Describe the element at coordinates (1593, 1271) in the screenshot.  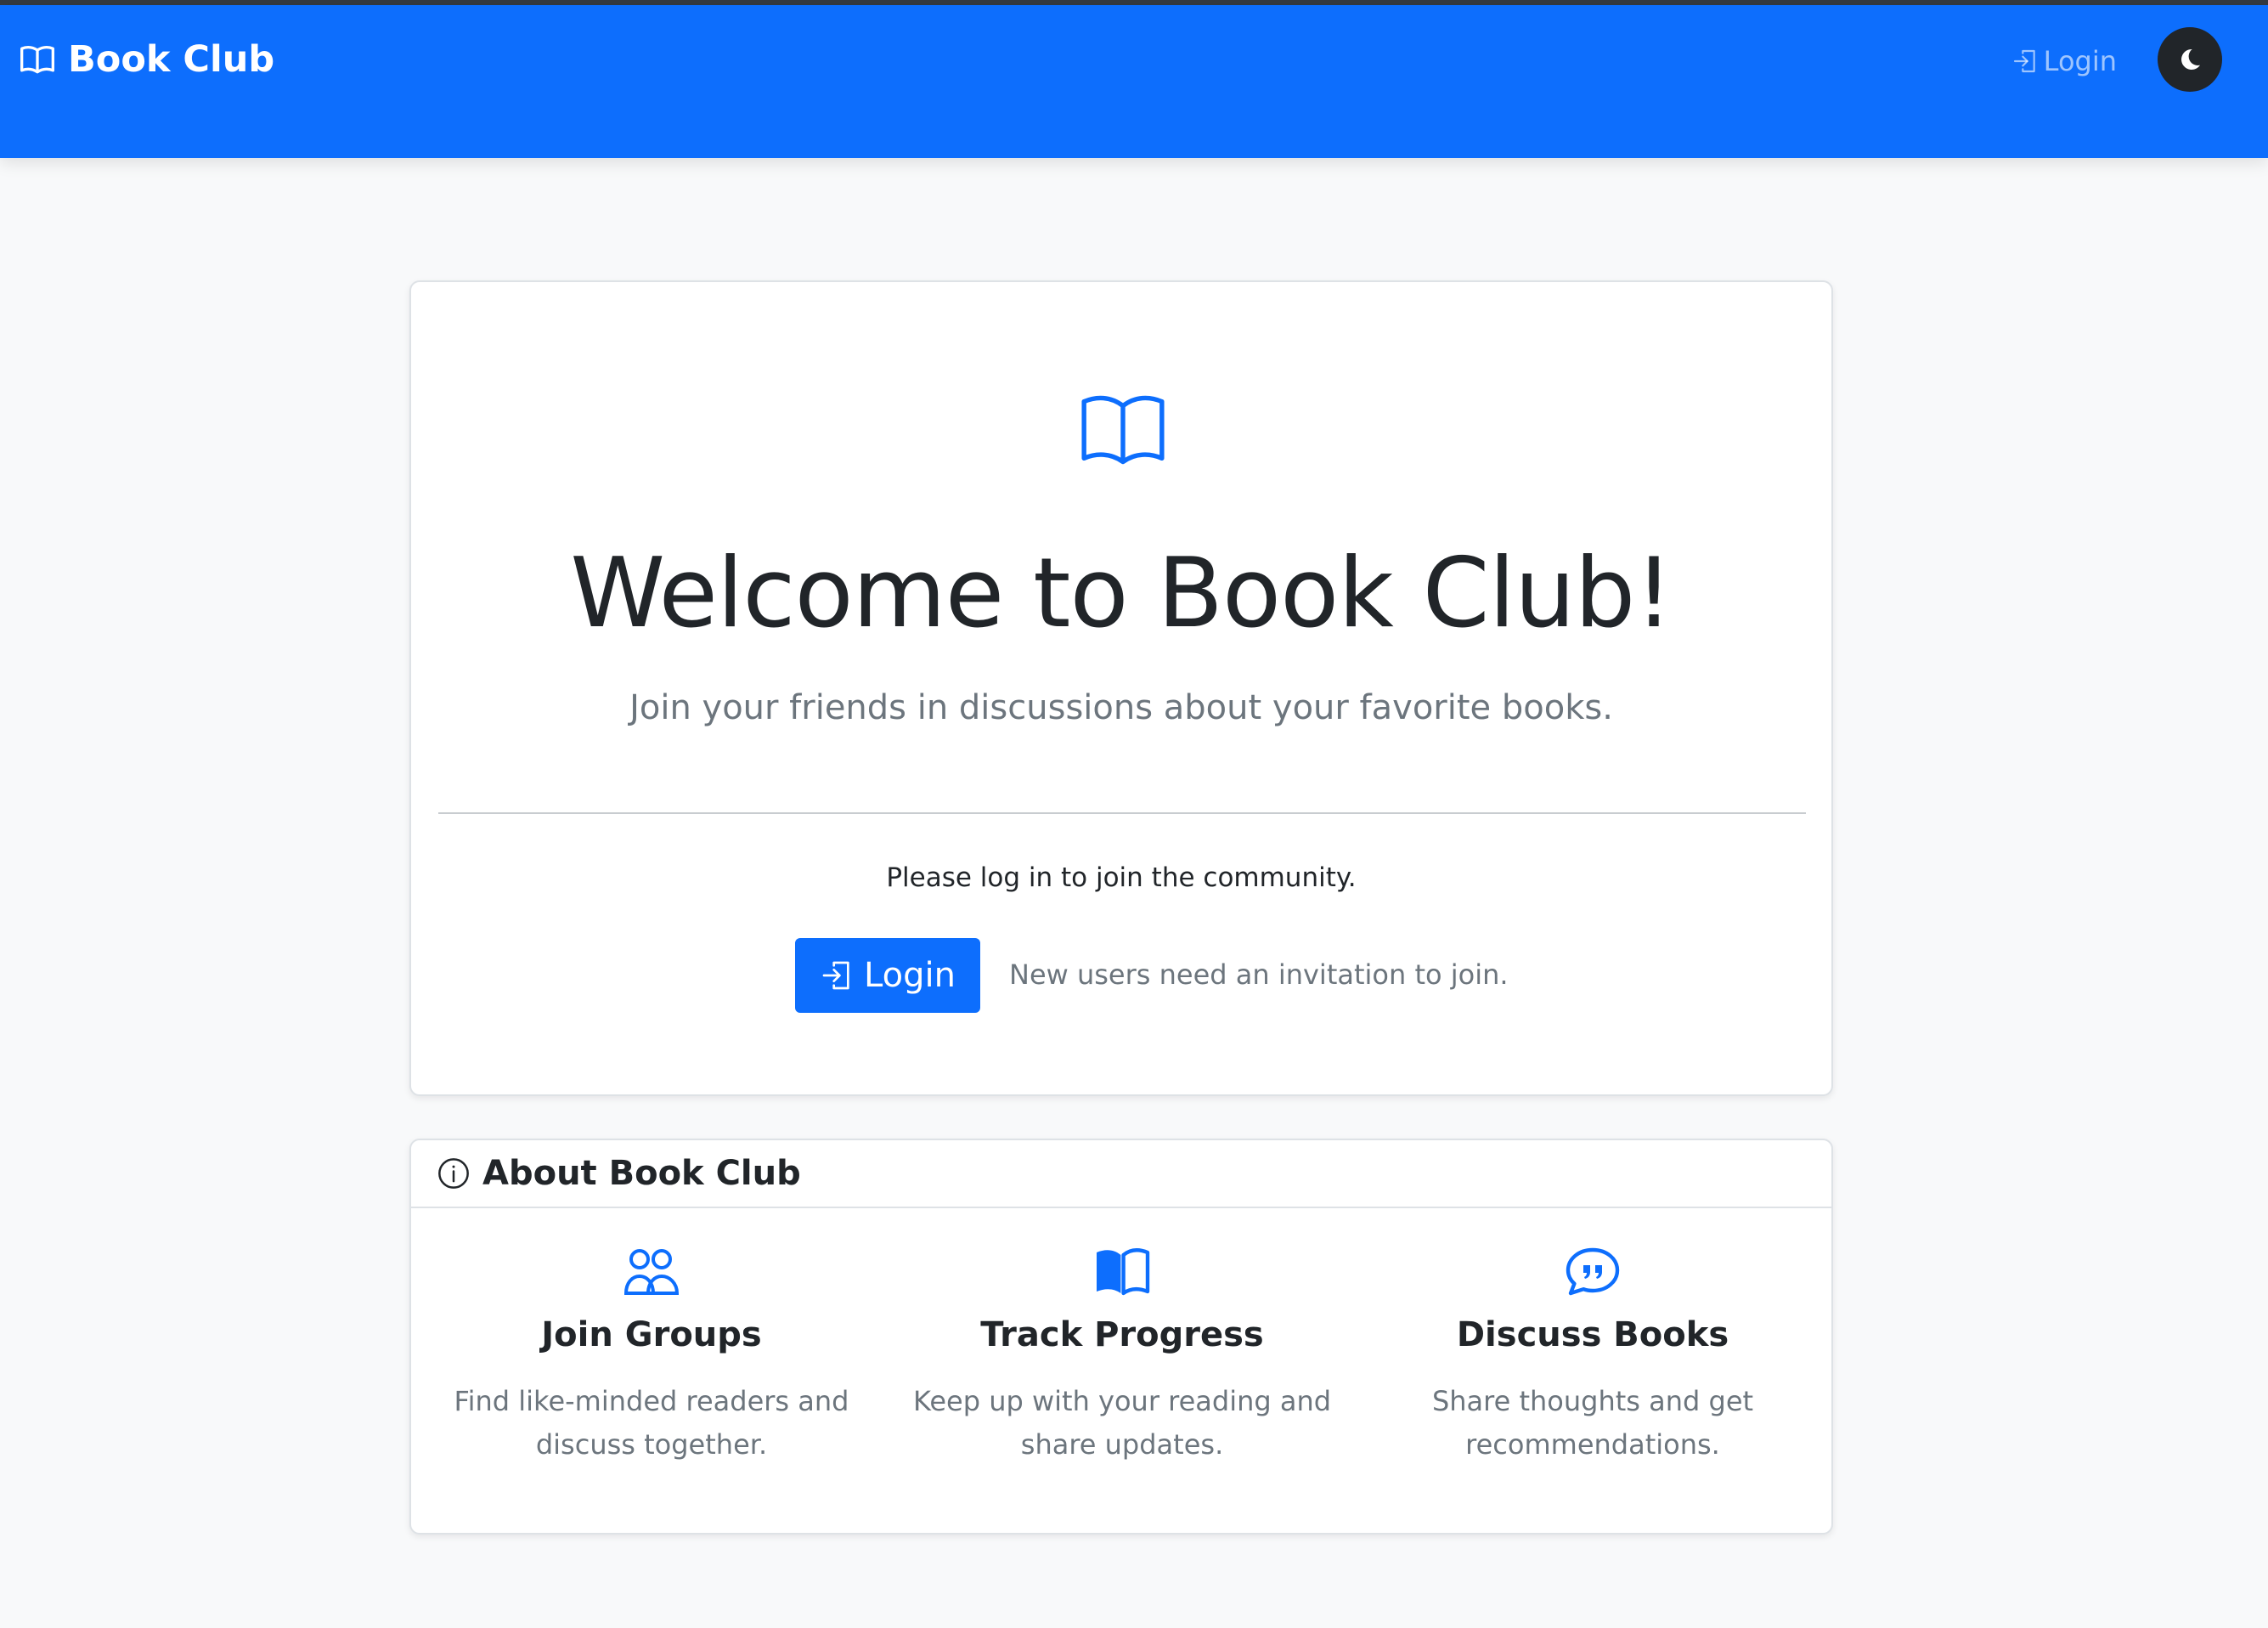
I see `chat-quote-icon` at that location.